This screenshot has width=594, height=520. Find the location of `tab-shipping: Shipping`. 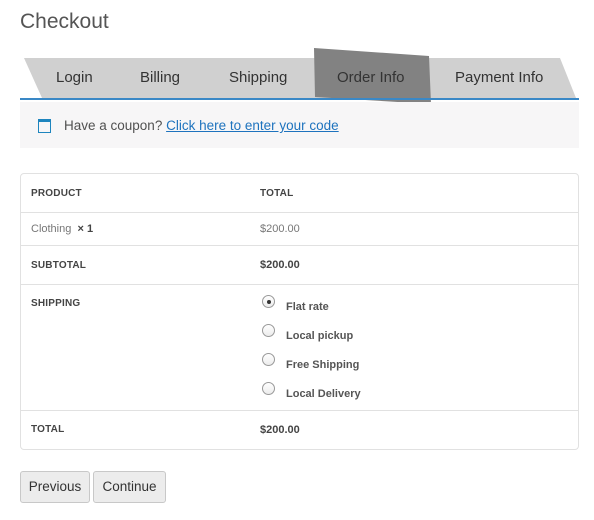

tab-shipping: Shipping is located at coordinates (258, 77).